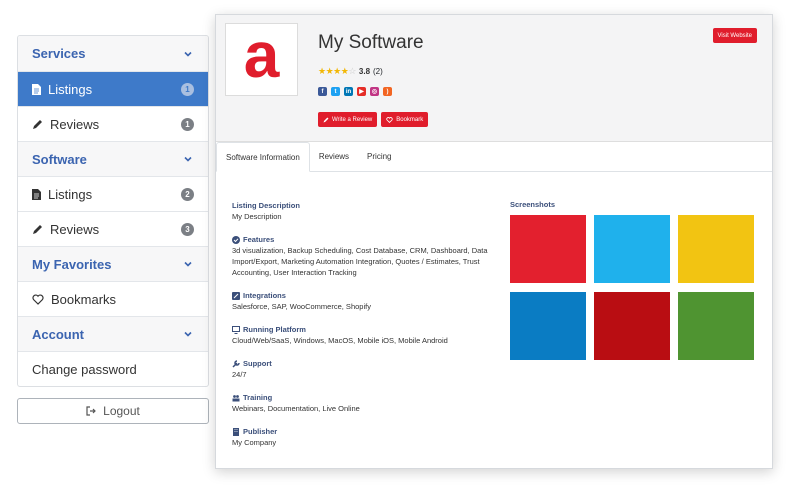 Image resolution: width=800 pixels, height=500 pixels. What do you see at coordinates (257, 216) in the screenshot?
I see `description-text: My Description` at bounding box center [257, 216].